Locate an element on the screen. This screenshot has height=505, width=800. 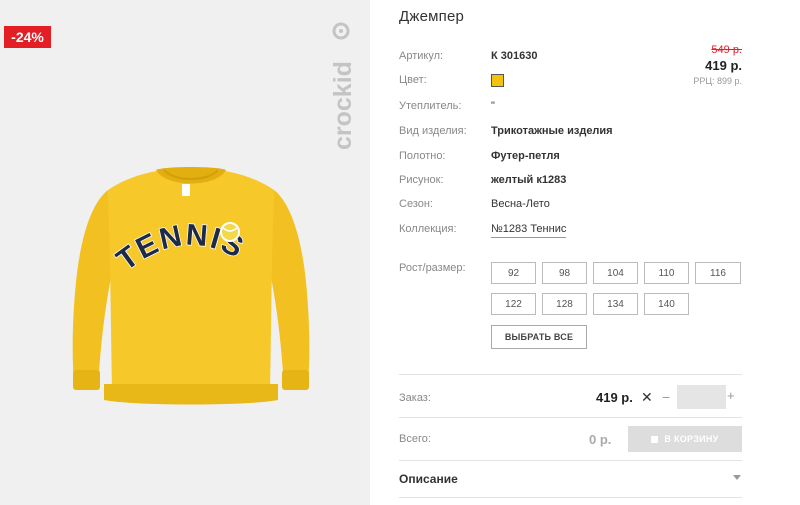
size-option: 98 is located at coordinates (564, 273).